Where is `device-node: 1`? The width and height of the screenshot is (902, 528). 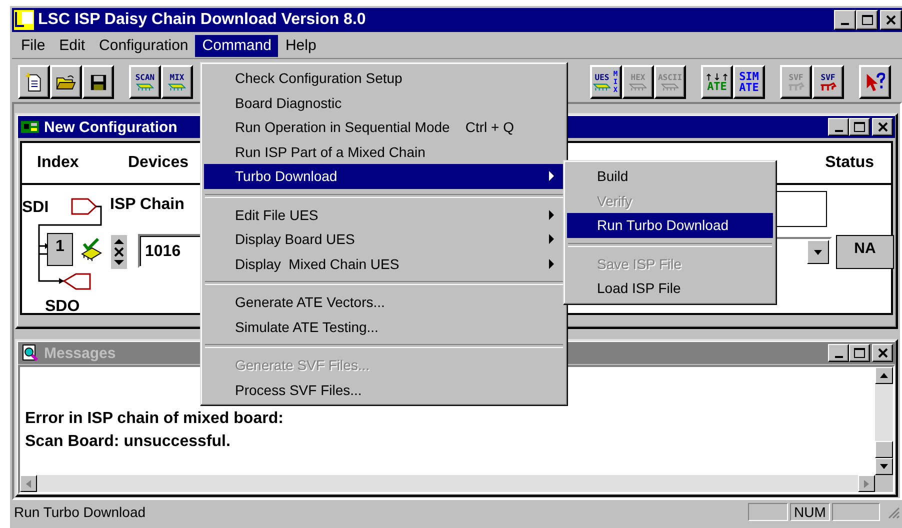
device-node: 1 is located at coordinates (60, 249).